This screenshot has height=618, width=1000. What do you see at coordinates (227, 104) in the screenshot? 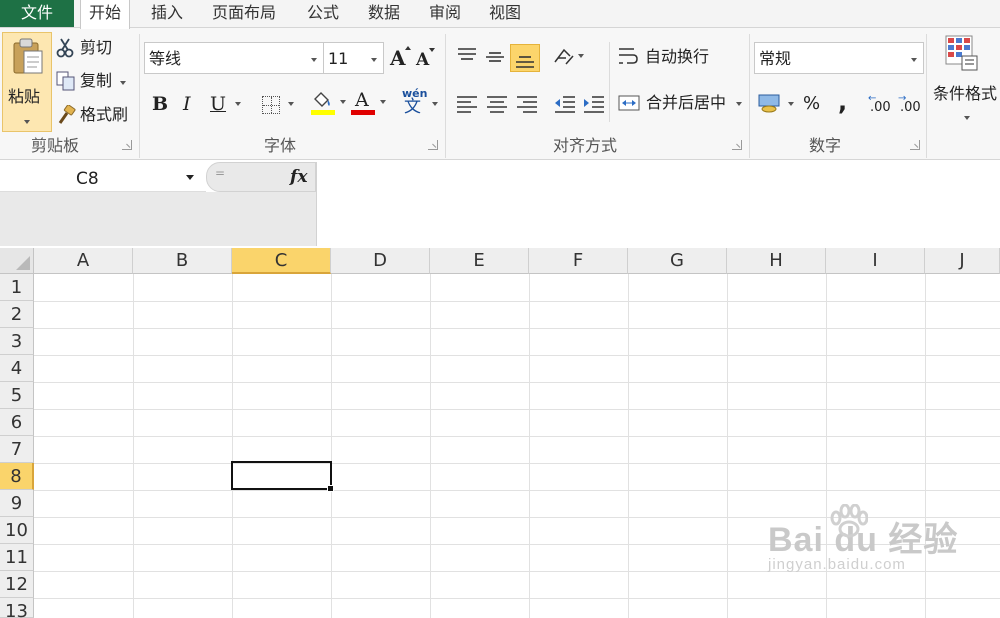
I see `underline-button: U` at bounding box center [227, 104].